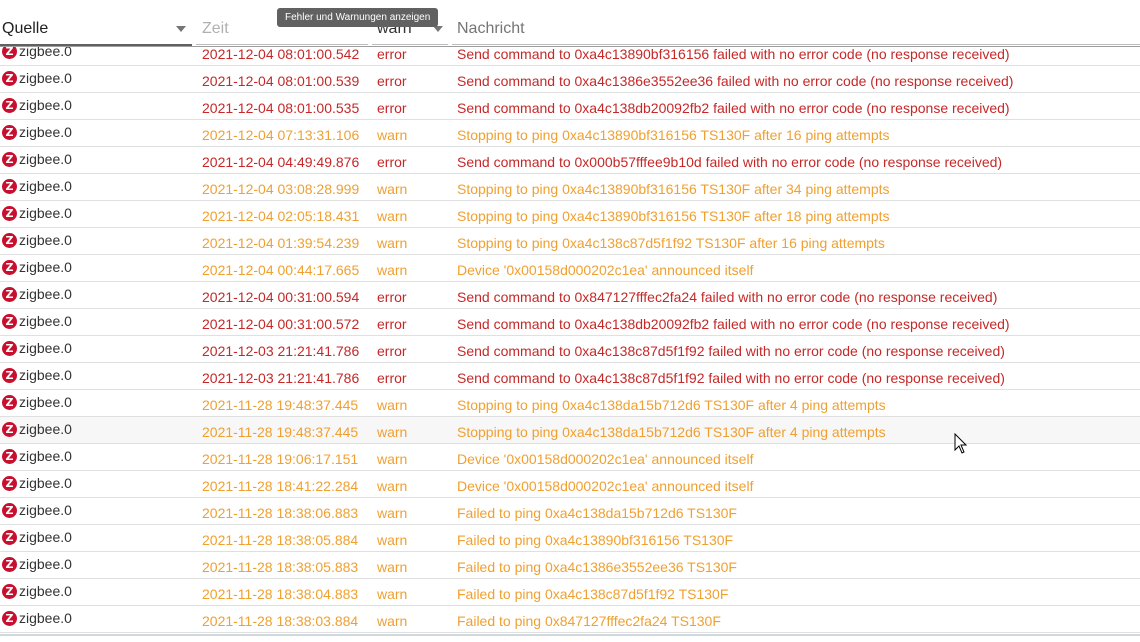 This screenshot has width=1140, height=642. Describe the element at coordinates (281, 270) in the screenshot. I see `log-time: 2021-12-04 00:44:17.665` at that location.